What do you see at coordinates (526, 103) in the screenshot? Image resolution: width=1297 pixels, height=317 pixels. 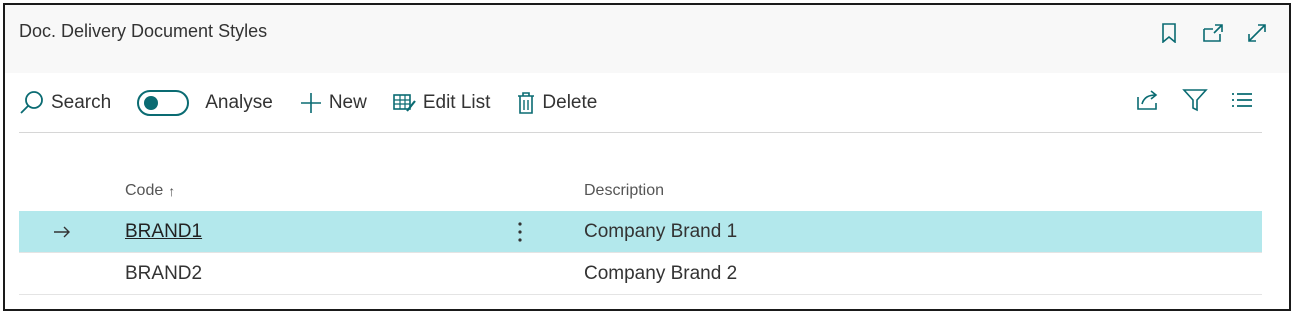 I see `trash-icon` at bounding box center [526, 103].